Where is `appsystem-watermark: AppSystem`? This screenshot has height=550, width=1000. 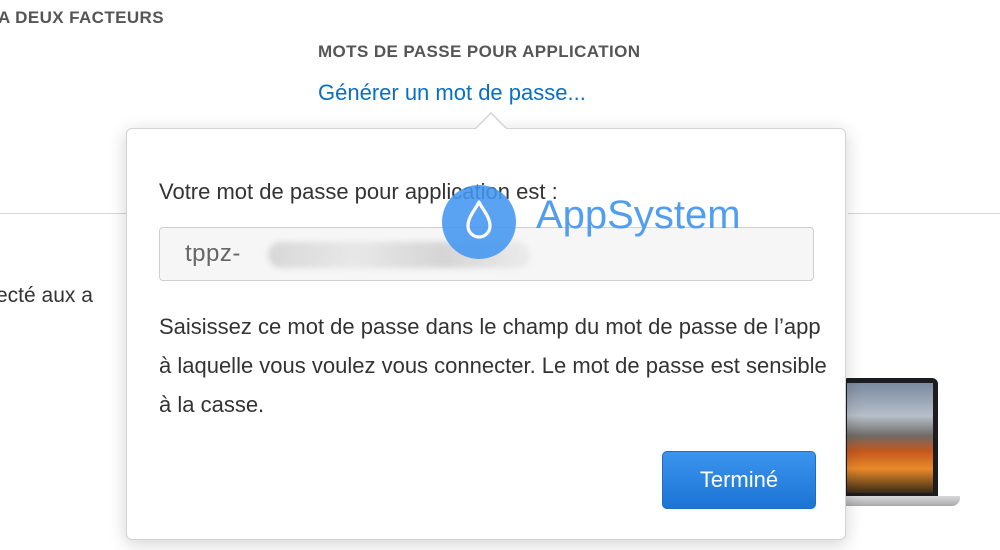 appsystem-watermark: AppSystem is located at coordinates (614, 223).